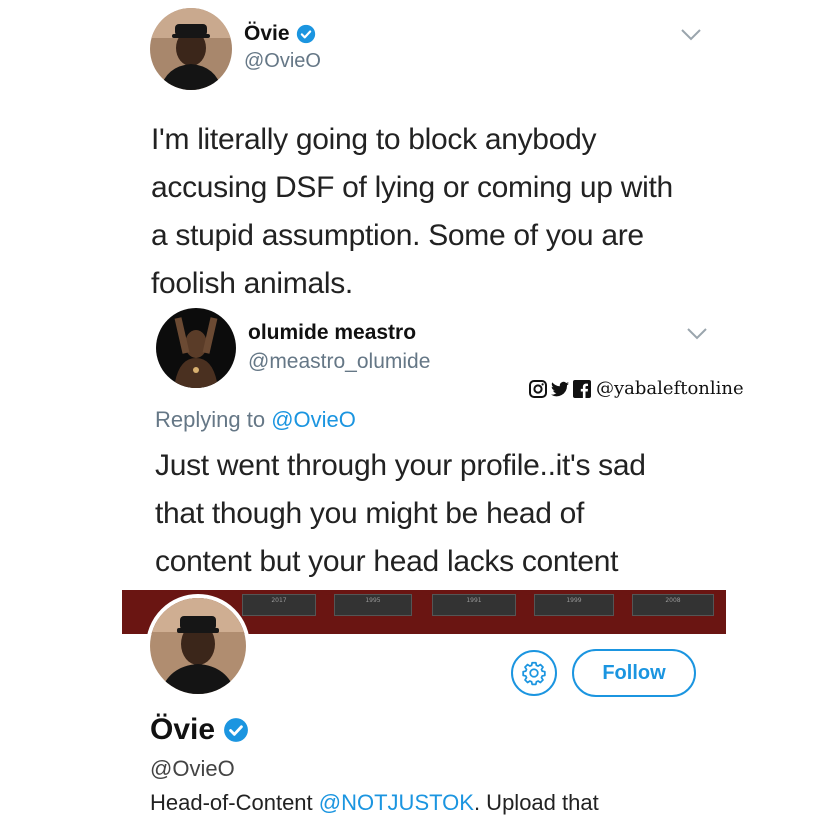 This screenshot has height=834, width=834. I want to click on watermark-text: @yabaleftonline, so click(670, 388).